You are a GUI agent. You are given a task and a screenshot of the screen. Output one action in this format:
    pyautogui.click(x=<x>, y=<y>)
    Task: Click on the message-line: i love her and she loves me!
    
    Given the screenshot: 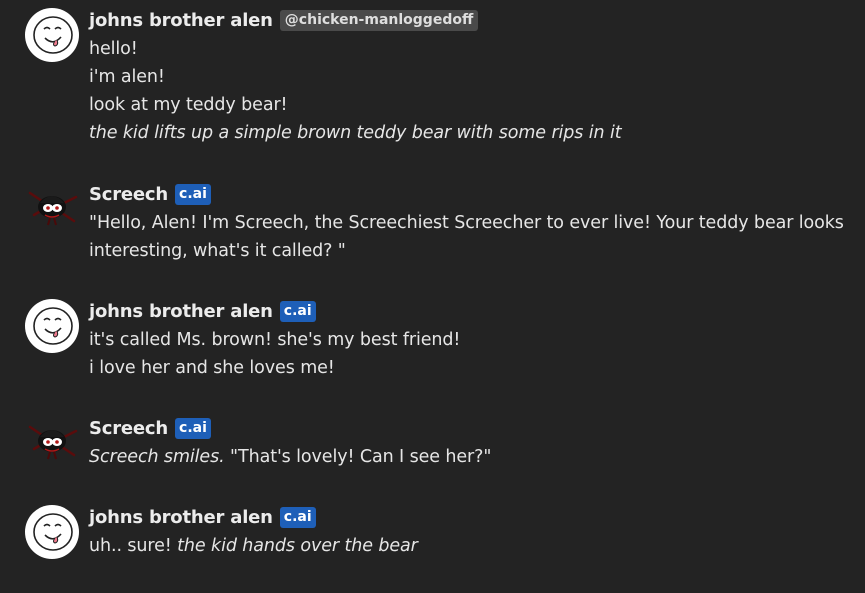 What is the action you would take?
    pyautogui.click(x=212, y=368)
    